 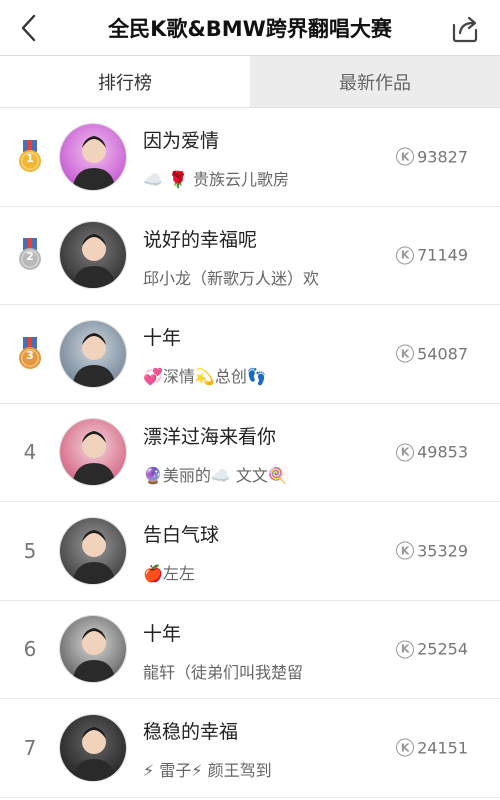 I want to click on score-value: 54087, so click(x=442, y=354).